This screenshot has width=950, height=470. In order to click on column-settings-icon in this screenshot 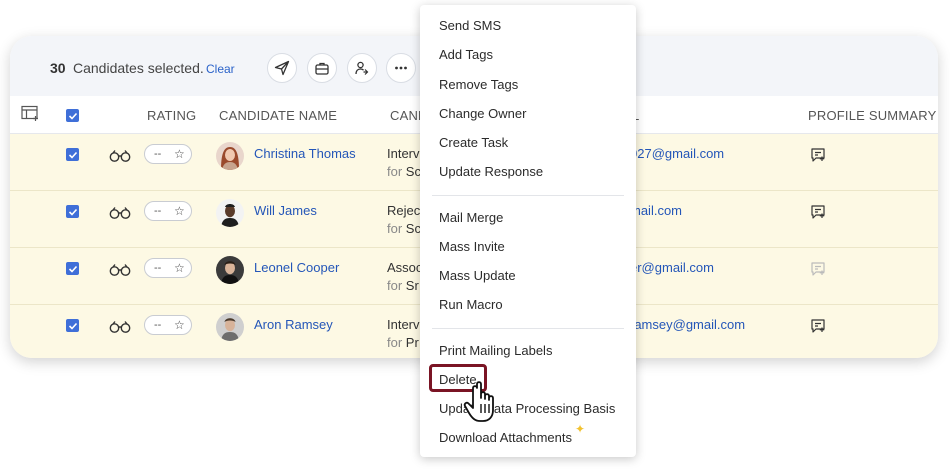, I will do `click(30, 113)`.